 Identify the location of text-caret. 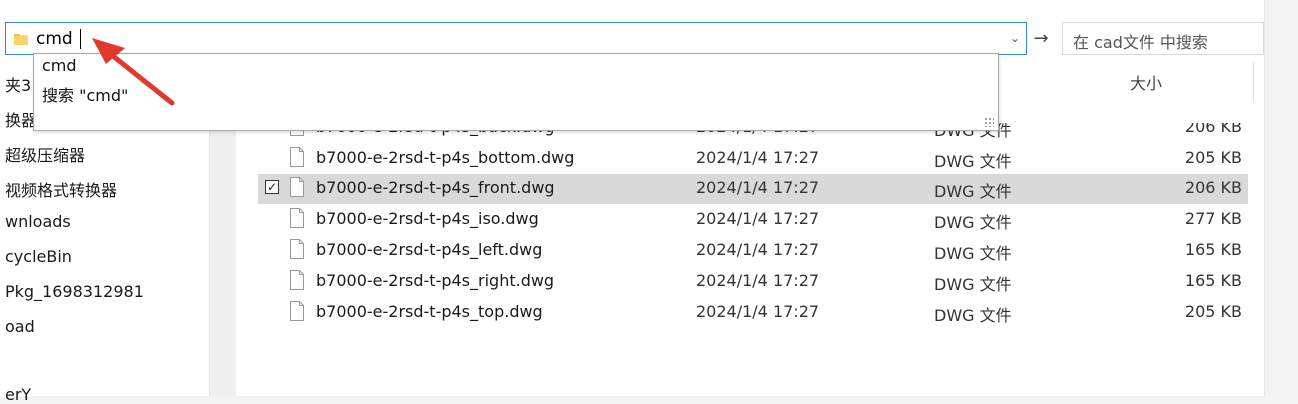
(80, 39).